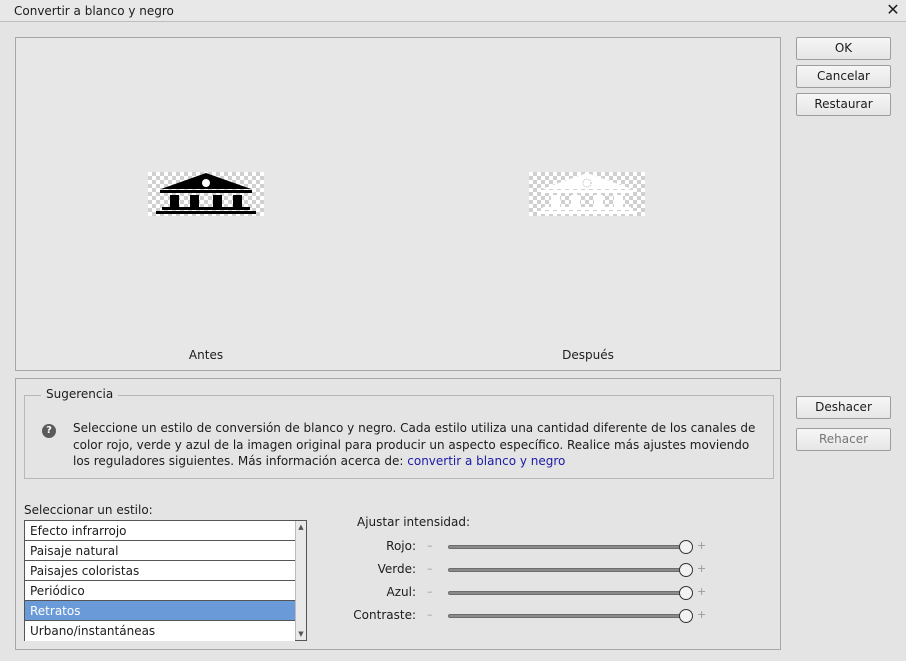 The image size is (906, 661). Describe the element at coordinates (301, 634) in the screenshot. I see `scroll-down-icon: ▼` at that location.